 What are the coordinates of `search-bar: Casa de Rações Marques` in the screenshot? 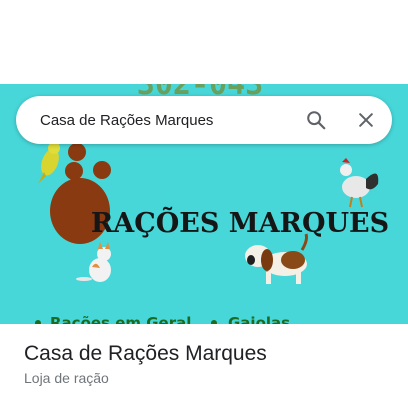 It's located at (204, 120).